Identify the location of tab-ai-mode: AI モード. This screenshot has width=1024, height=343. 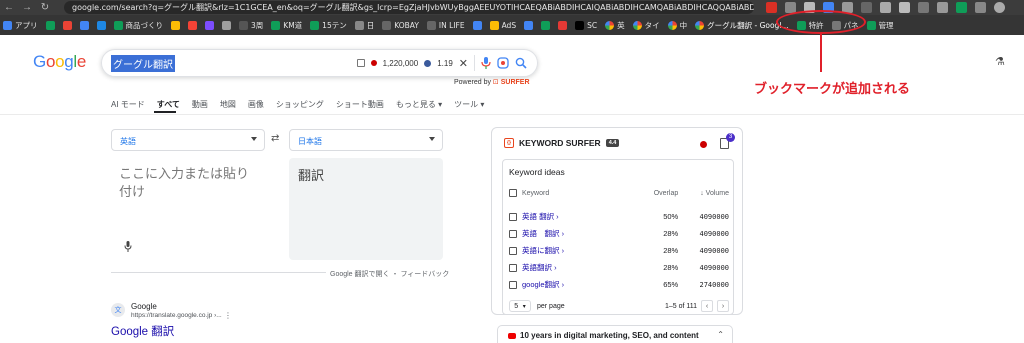
(128, 104).